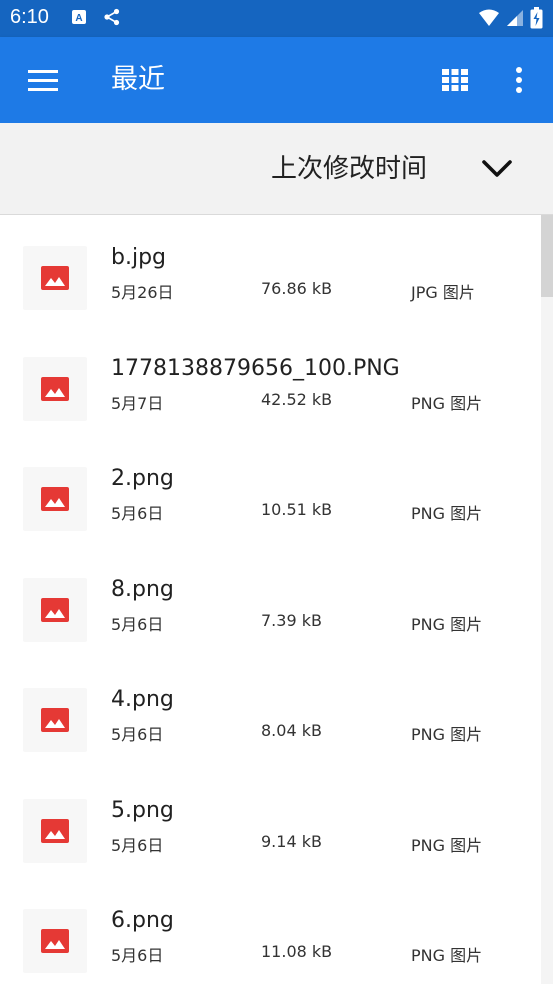 The height and width of the screenshot is (989, 553). Describe the element at coordinates (291, 730) in the screenshot. I see `file-size: 8.04 kB` at that location.